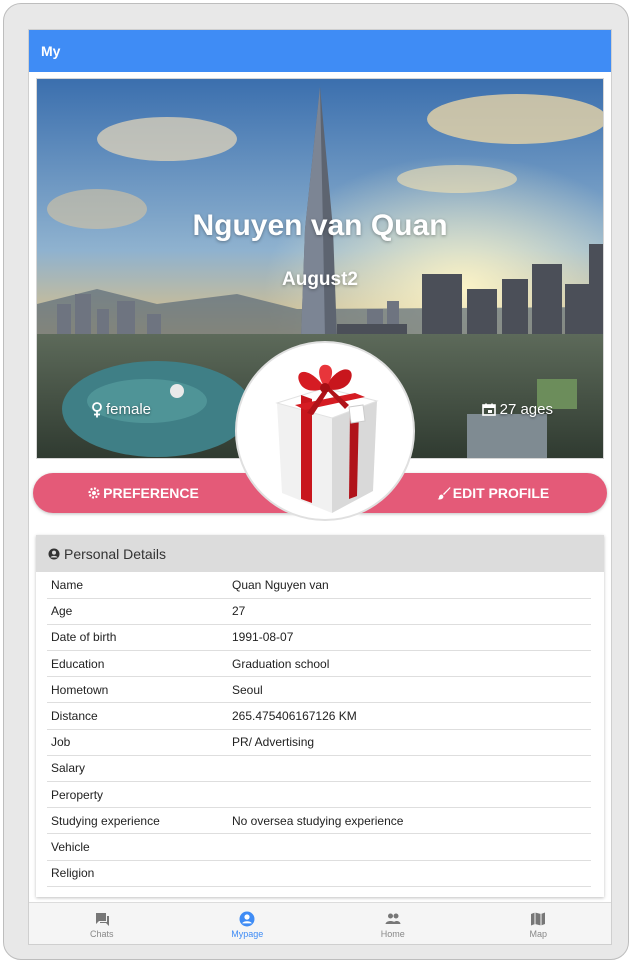  Describe the element at coordinates (151, 493) in the screenshot. I see `preference-label: PREFERENCE` at that location.